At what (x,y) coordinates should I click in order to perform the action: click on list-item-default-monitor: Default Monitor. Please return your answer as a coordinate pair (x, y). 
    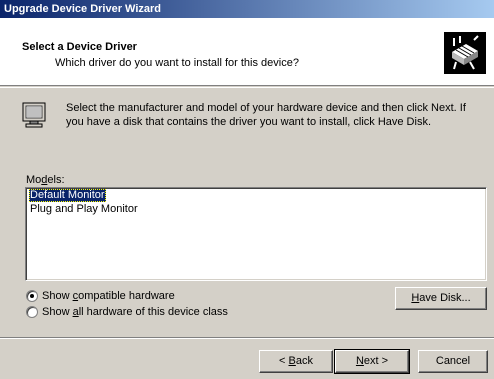
    Looking at the image, I should click on (67, 195).